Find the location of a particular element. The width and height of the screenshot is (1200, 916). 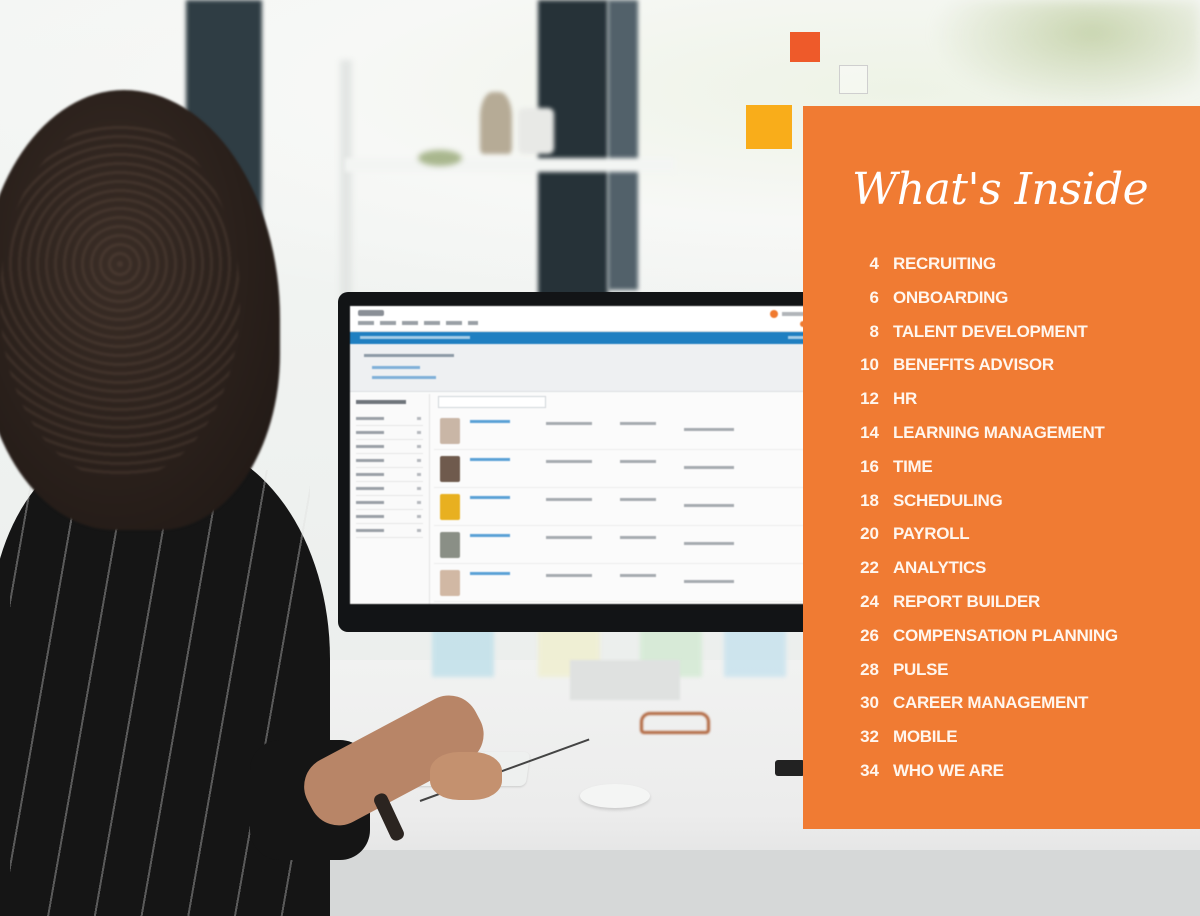

toc-item: 26 COMPENSATION PLANNING is located at coordinates (980, 643).